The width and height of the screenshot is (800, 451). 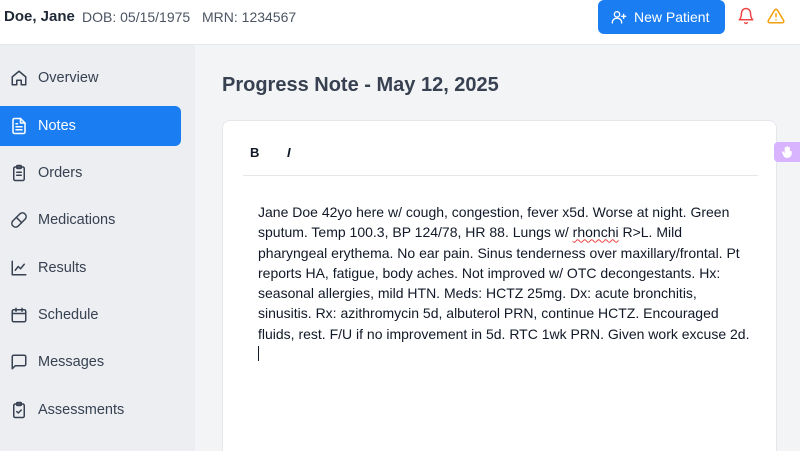 I want to click on sidebar-item-label: Results, so click(x=62, y=268).